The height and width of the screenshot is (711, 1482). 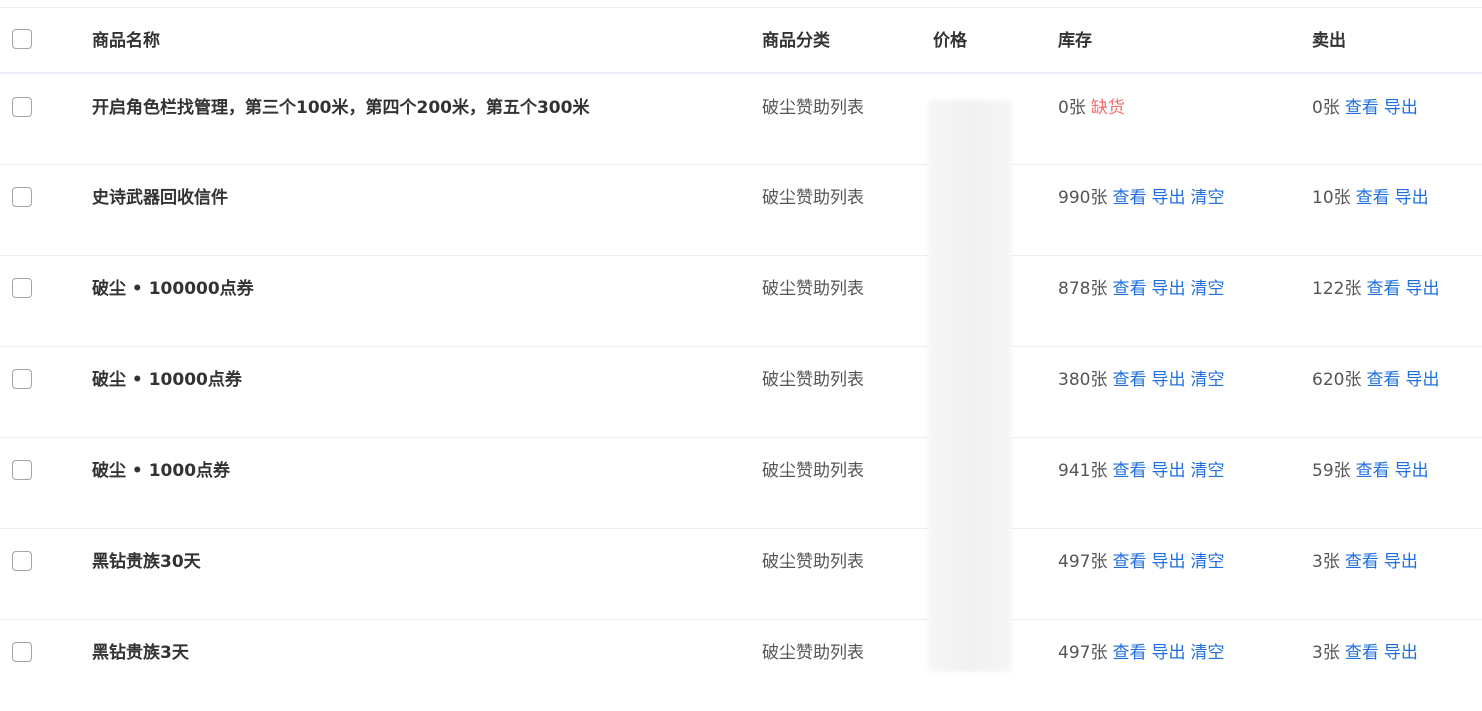 What do you see at coordinates (1337, 289) in the screenshot?
I see `sold-count: 122张` at bounding box center [1337, 289].